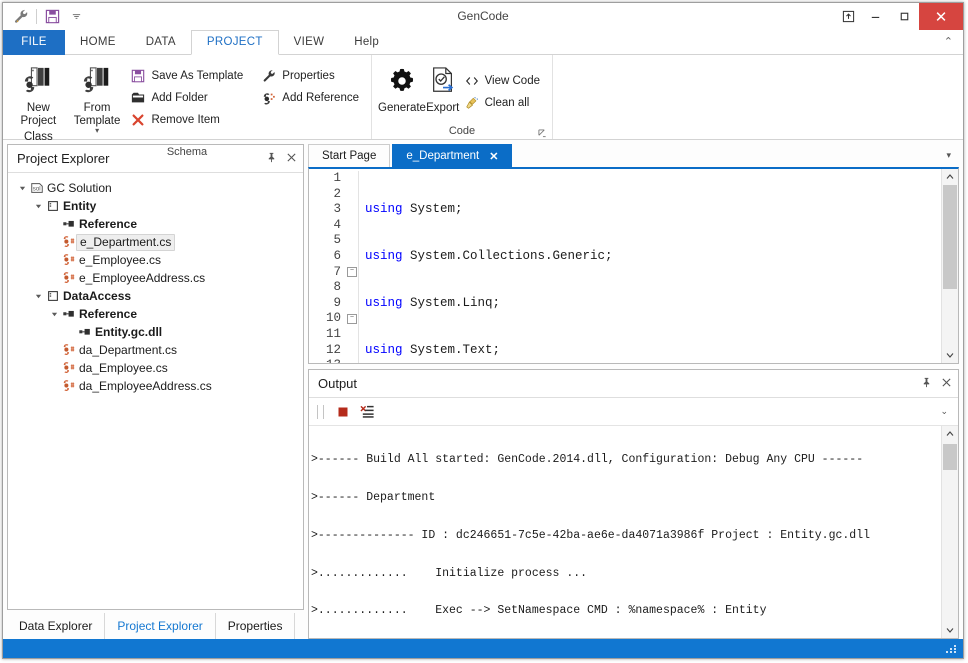  What do you see at coordinates (155, 260) in the screenshot?
I see `tree-node-e-employee-cs: e_Employee.cs` at bounding box center [155, 260].